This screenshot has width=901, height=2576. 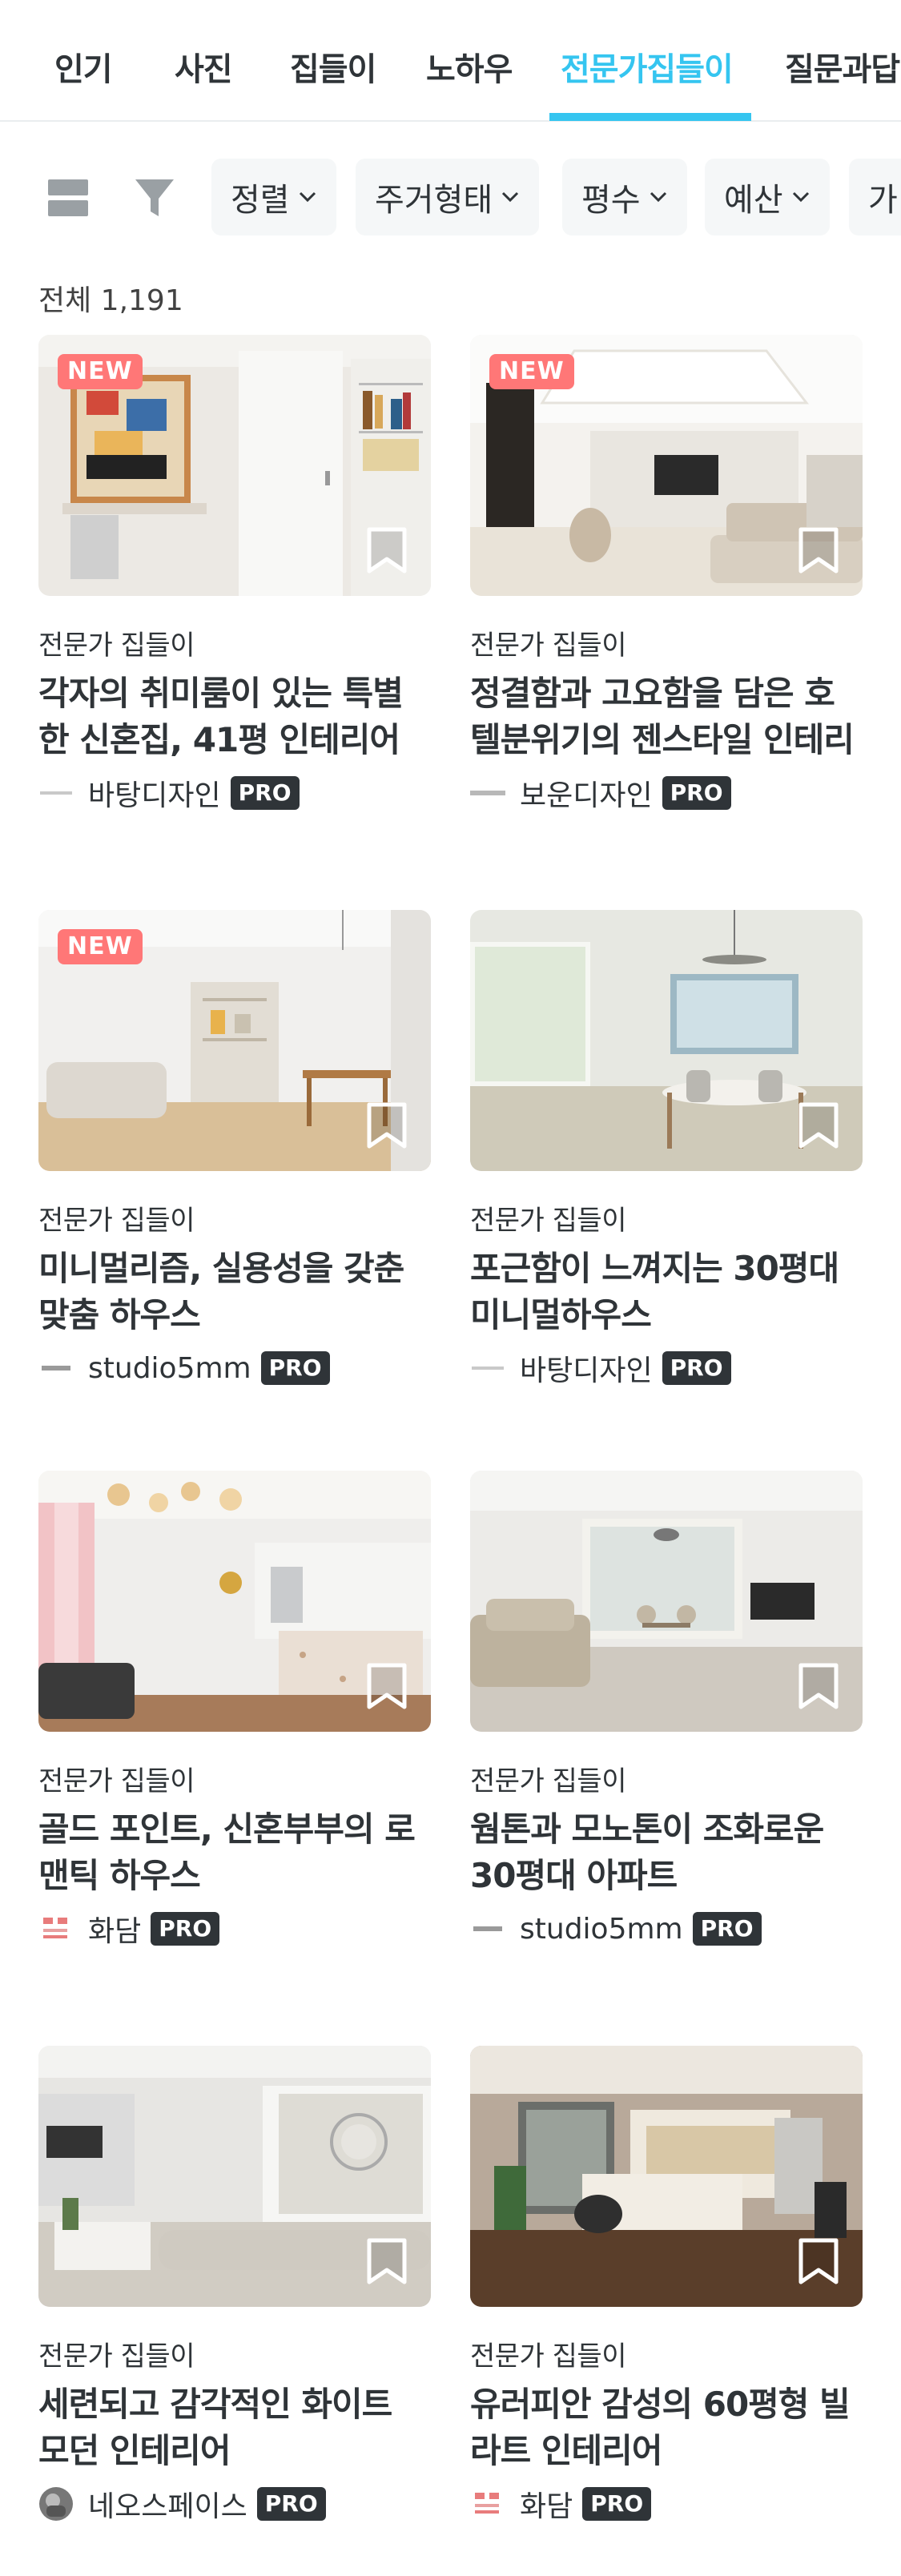 What do you see at coordinates (753, 200) in the screenshot?
I see `filter-chip-label: 예산` at bounding box center [753, 200].